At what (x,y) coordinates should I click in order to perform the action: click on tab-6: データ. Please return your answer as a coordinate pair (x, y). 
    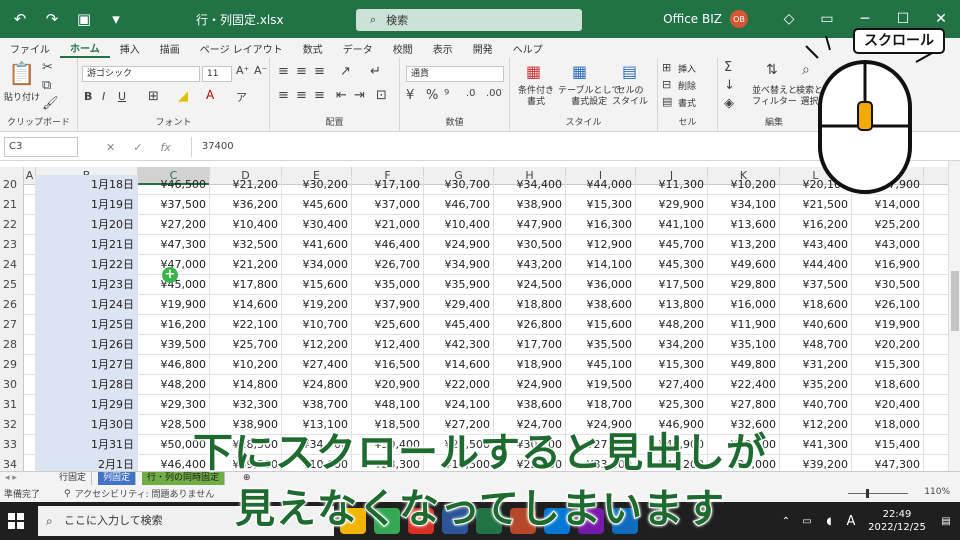
    Looking at the image, I should click on (358, 48).